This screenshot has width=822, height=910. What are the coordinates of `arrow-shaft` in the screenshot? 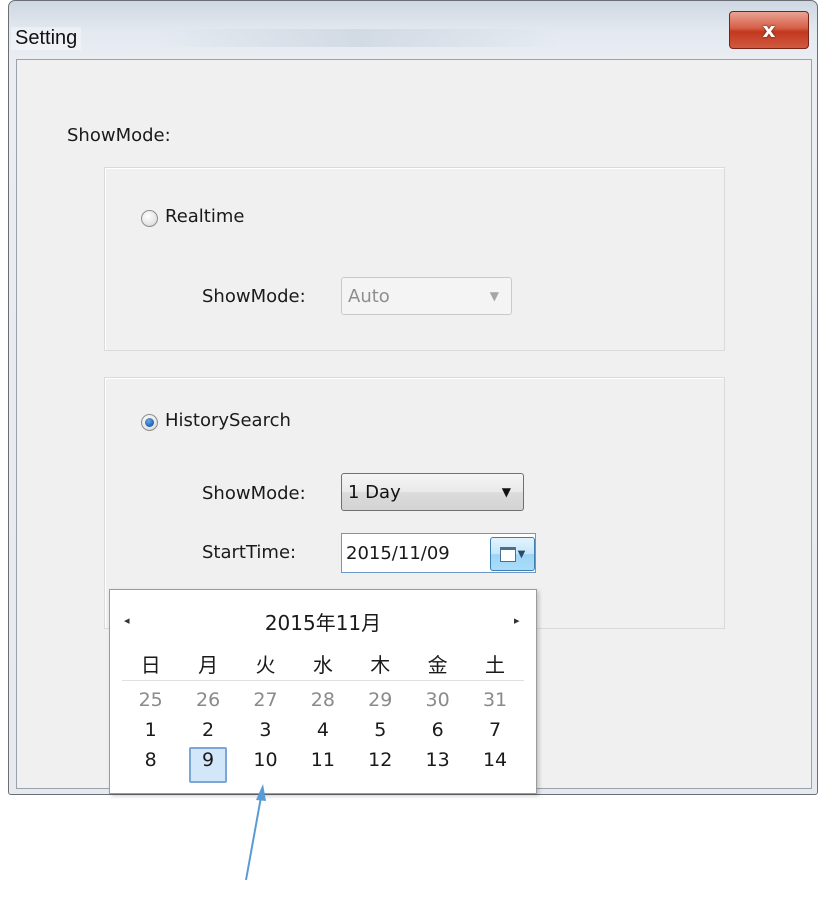 It's located at (253, 838).